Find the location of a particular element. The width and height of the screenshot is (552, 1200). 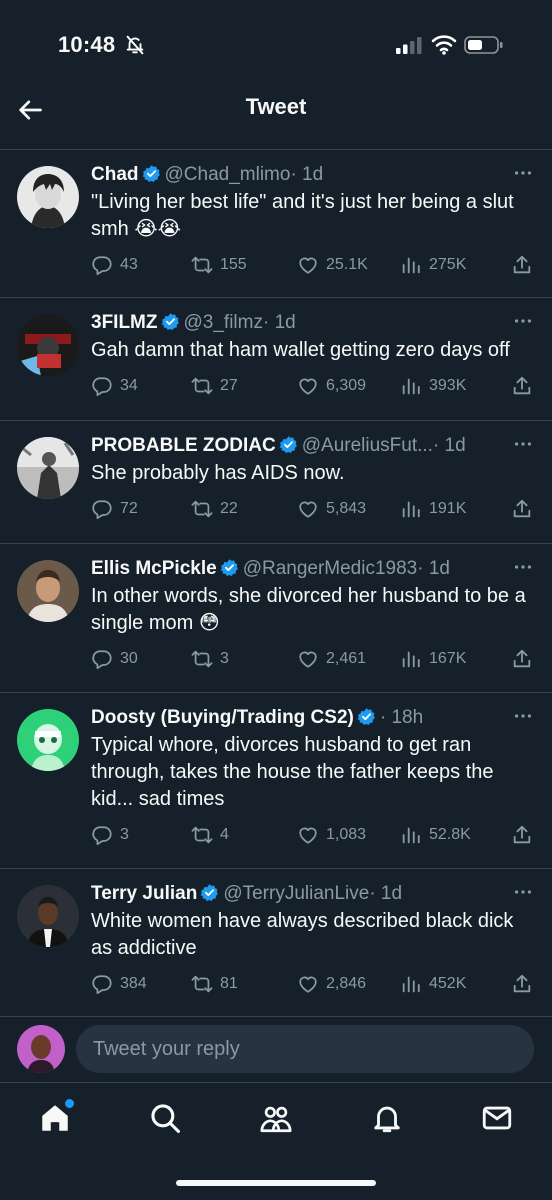

reply-button: 43 is located at coordinates (114, 265).